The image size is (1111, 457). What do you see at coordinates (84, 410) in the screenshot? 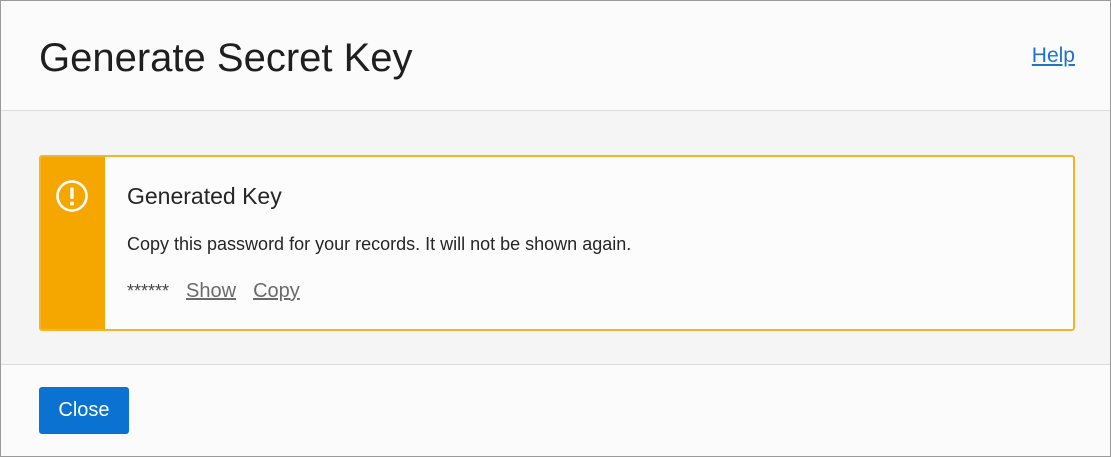
I see `close-button: Close` at bounding box center [84, 410].